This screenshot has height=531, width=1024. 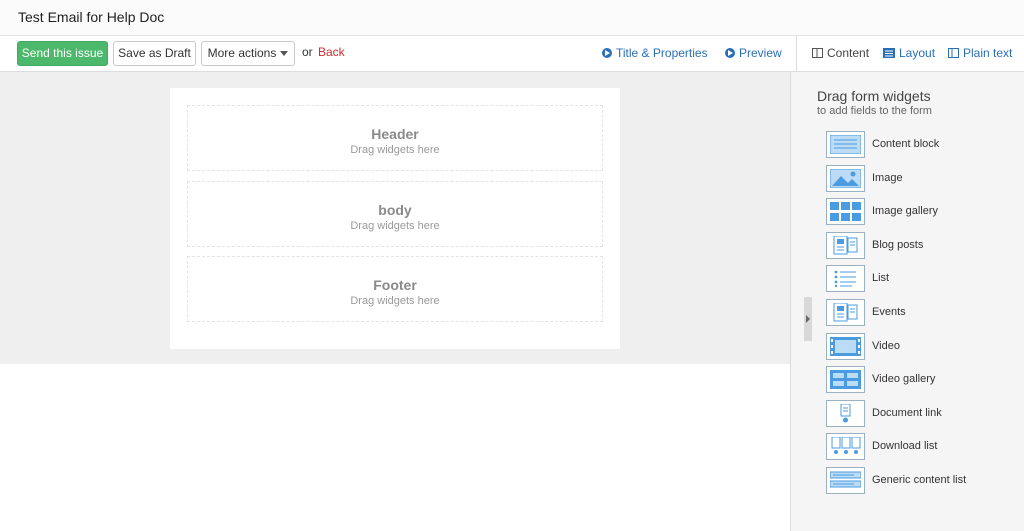 I want to click on caret-down-icon, so click(x=284, y=54).